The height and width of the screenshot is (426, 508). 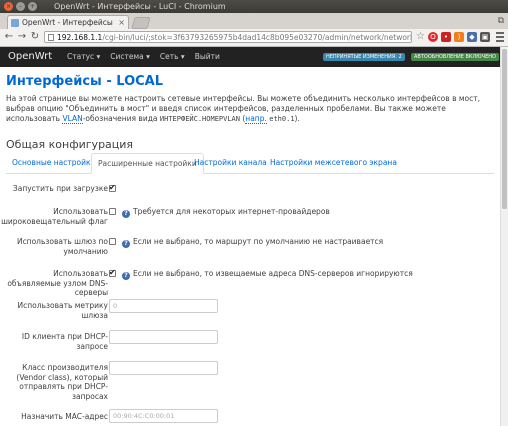 I want to click on window-maximize-icon: +, so click(x=32, y=6).